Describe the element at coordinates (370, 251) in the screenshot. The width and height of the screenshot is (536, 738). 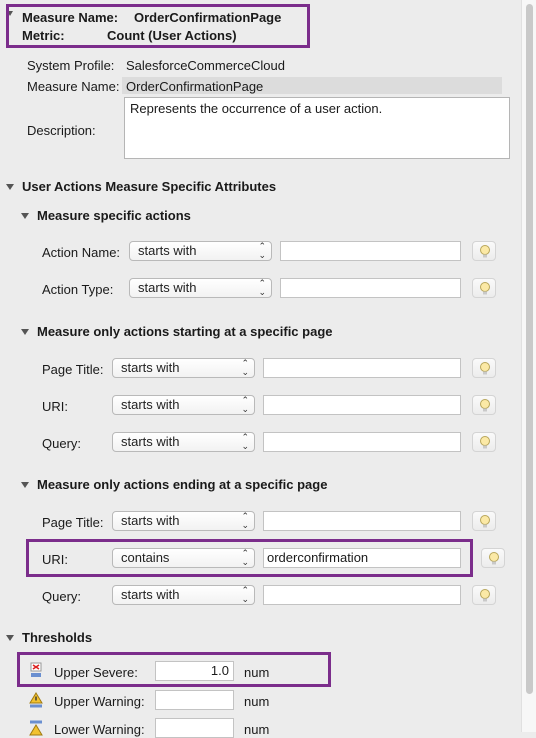
I see `action-name-input` at that location.